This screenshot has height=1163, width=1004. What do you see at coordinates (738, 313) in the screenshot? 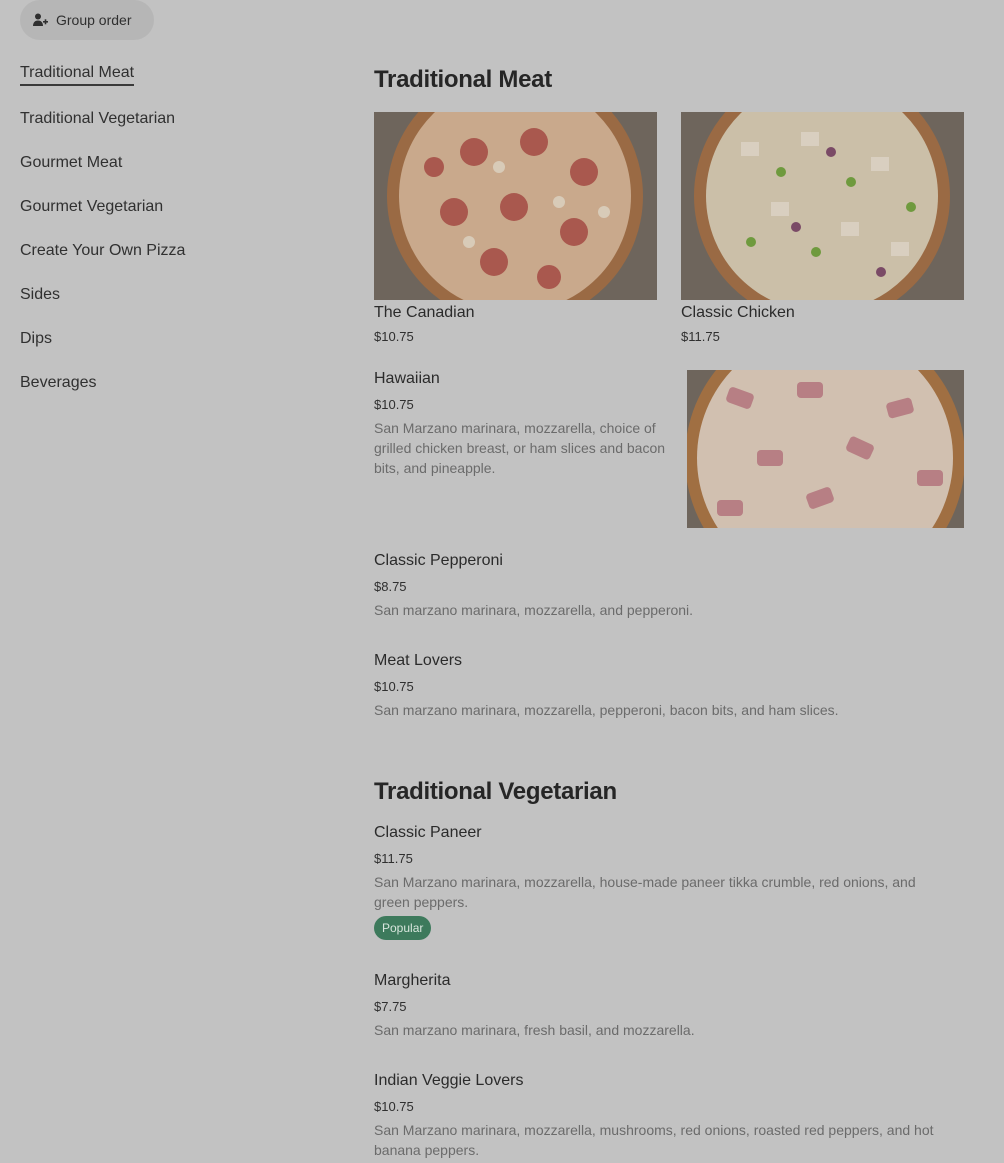
I see `item-title-classic-chicken: Classic Chicken` at bounding box center [738, 313].